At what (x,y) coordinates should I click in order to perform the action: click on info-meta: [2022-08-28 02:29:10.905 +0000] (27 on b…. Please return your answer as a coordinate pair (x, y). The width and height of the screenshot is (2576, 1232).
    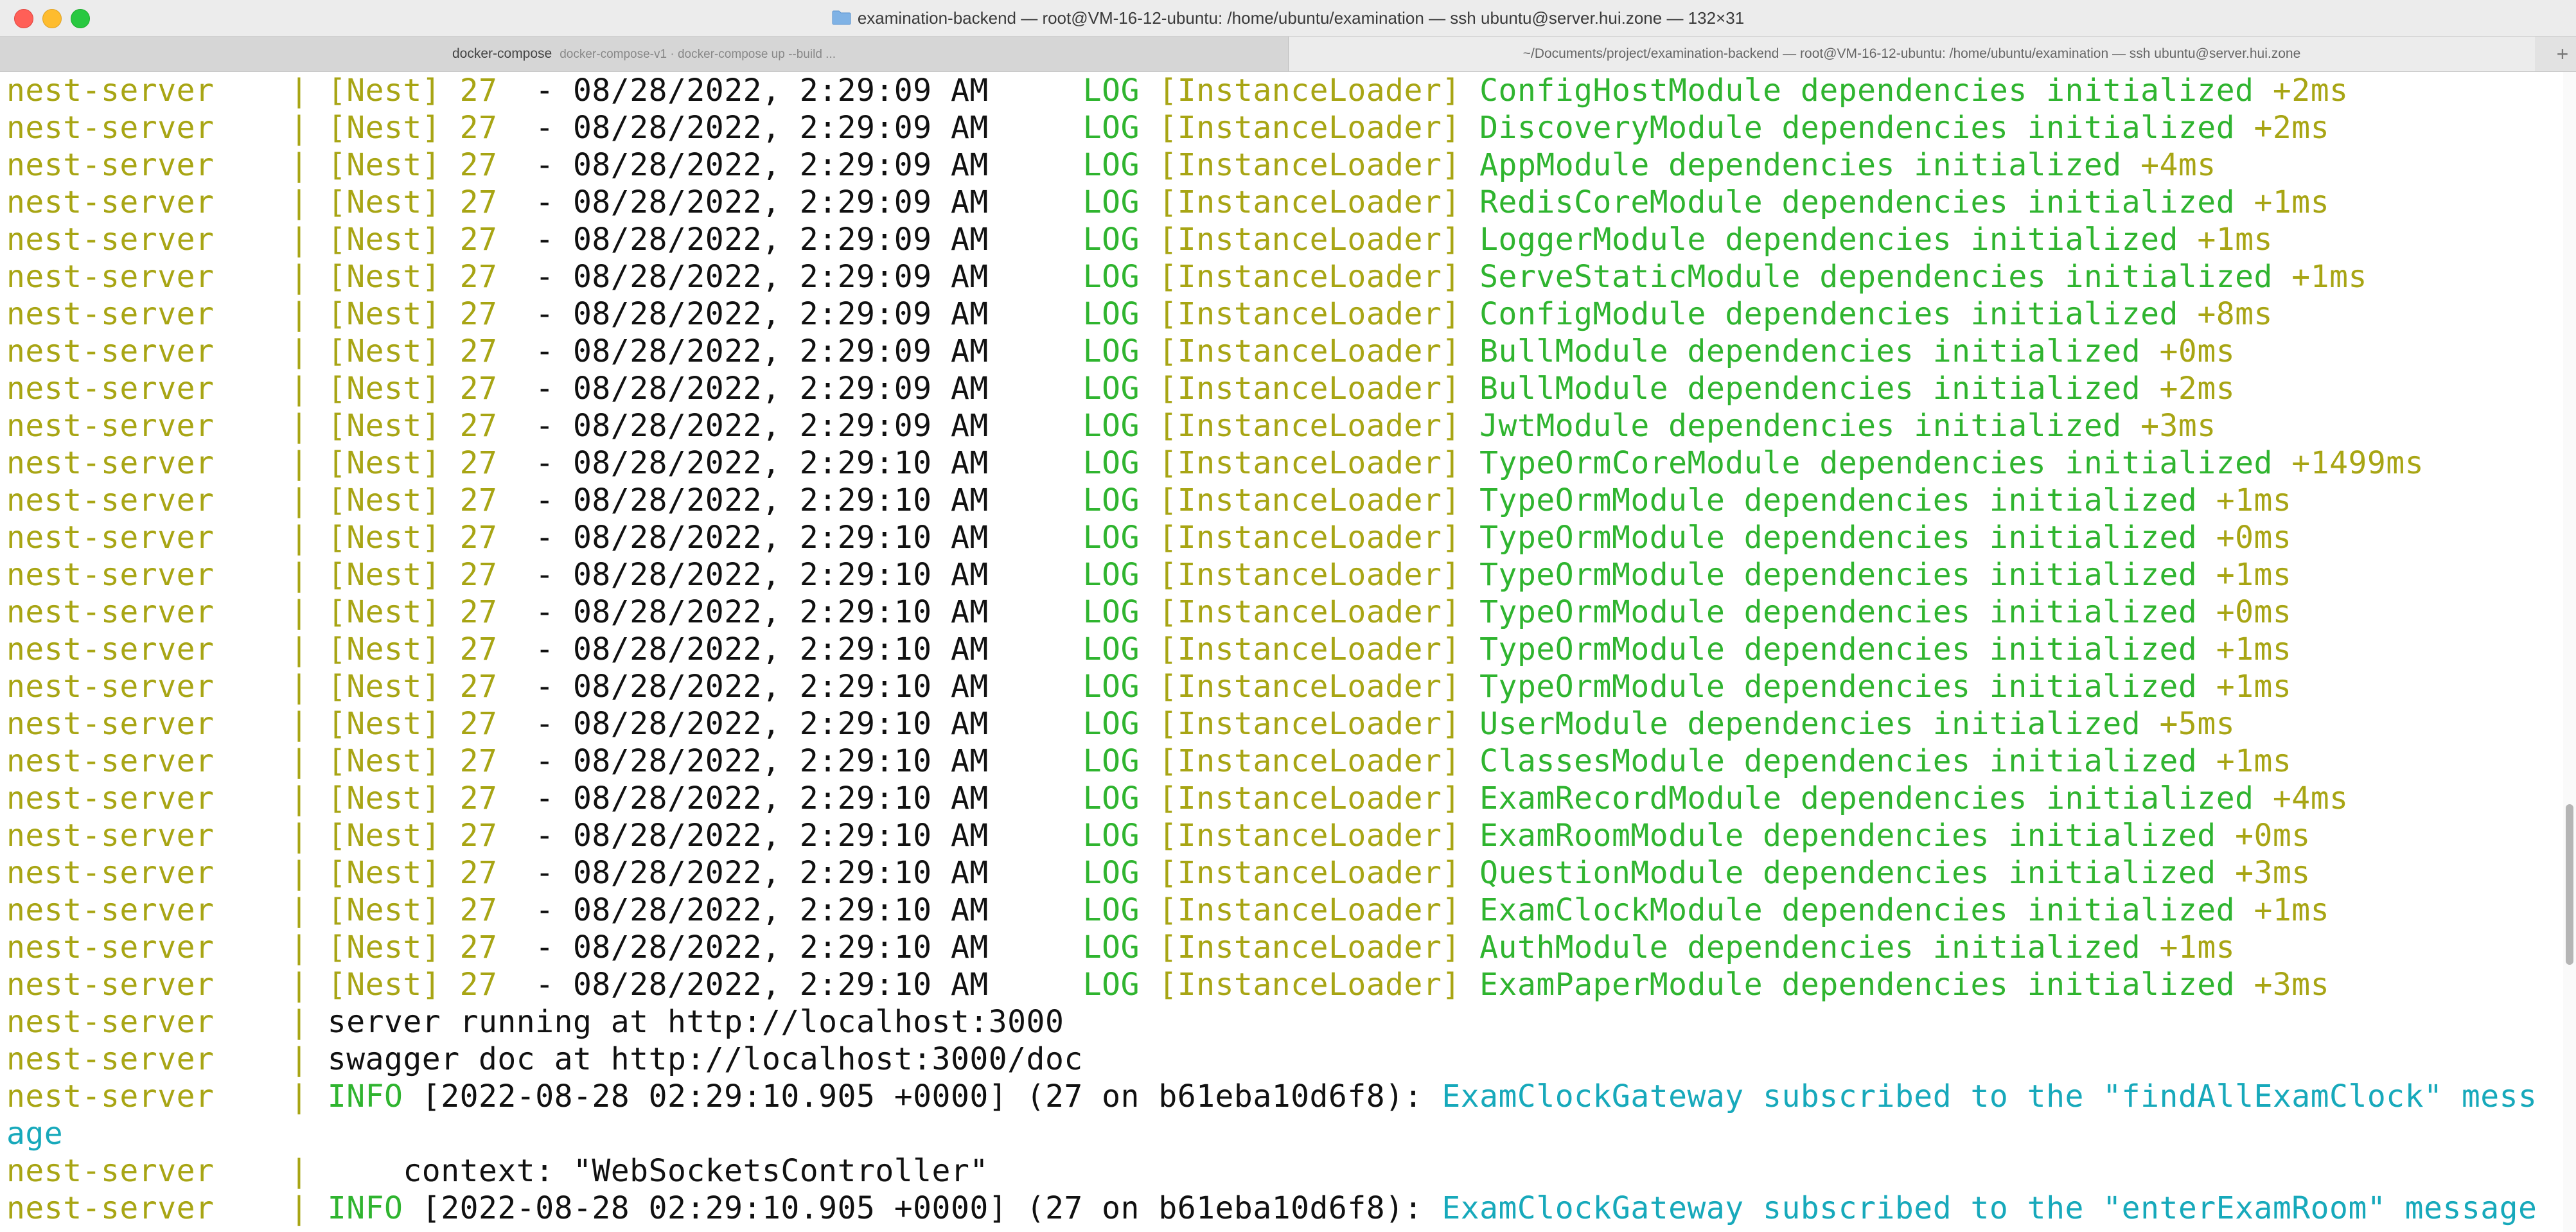
    Looking at the image, I should click on (922, 1208).